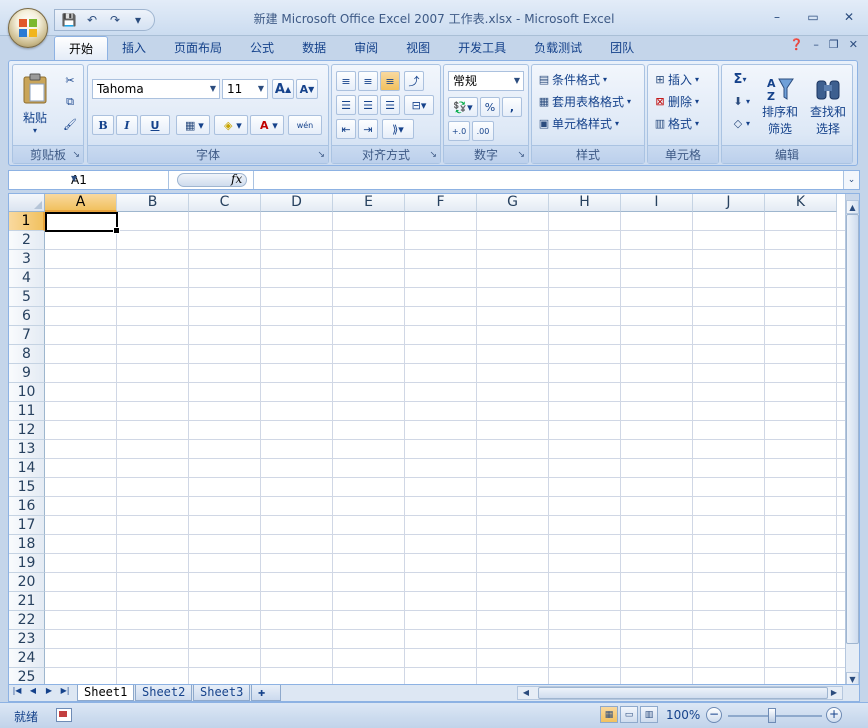 This screenshot has width=868, height=728. What do you see at coordinates (106, 693) in the screenshot?
I see `sheet-tab-1: Sheet1` at bounding box center [106, 693].